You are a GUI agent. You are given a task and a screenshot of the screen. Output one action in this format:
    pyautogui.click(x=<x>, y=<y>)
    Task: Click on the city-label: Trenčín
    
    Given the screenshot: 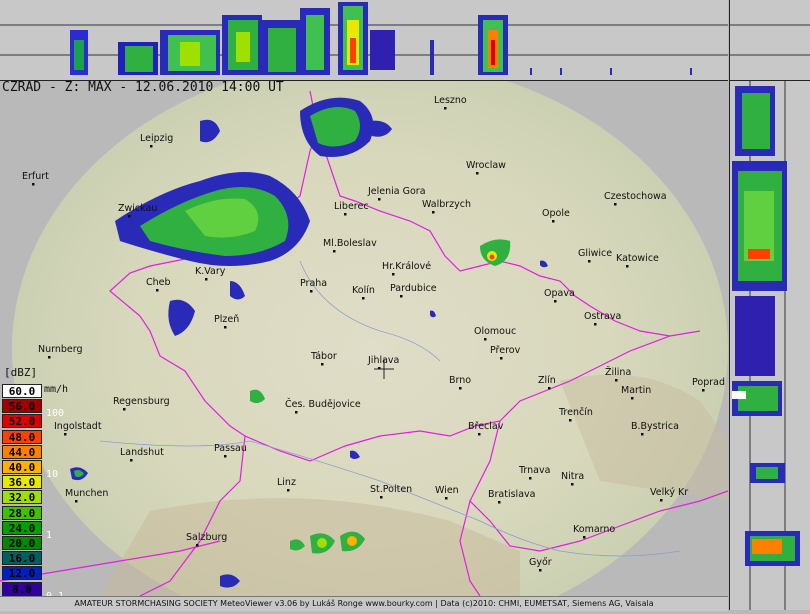 What is the action you would take?
    pyautogui.click(x=575, y=412)
    